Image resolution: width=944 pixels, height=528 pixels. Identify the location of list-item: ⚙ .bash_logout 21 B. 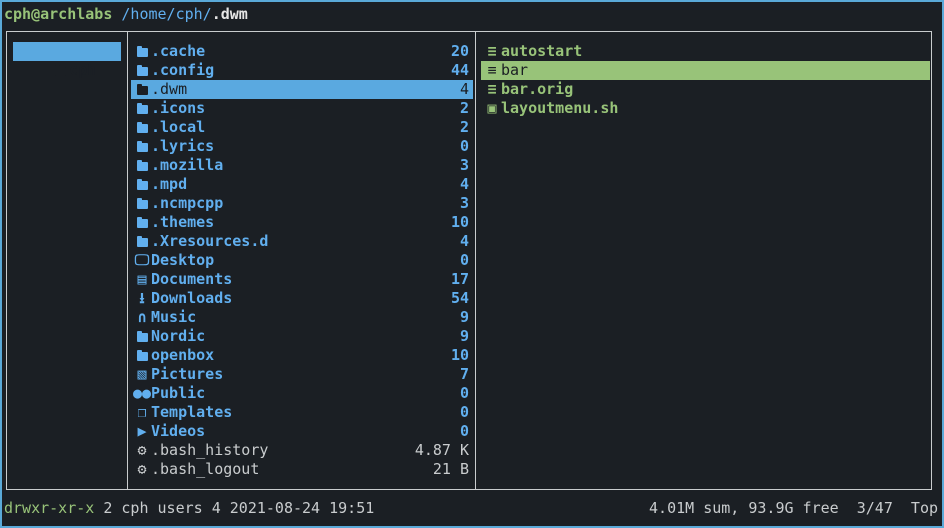
(302, 469).